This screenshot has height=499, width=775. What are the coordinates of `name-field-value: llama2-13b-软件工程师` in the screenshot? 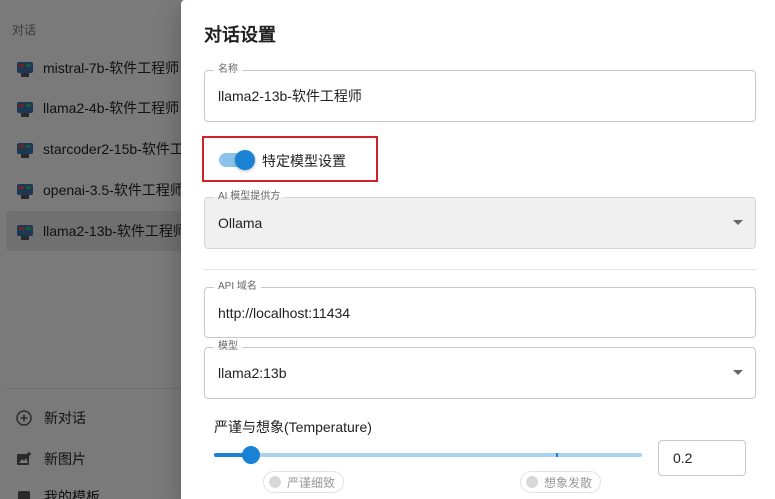 It's located at (290, 96).